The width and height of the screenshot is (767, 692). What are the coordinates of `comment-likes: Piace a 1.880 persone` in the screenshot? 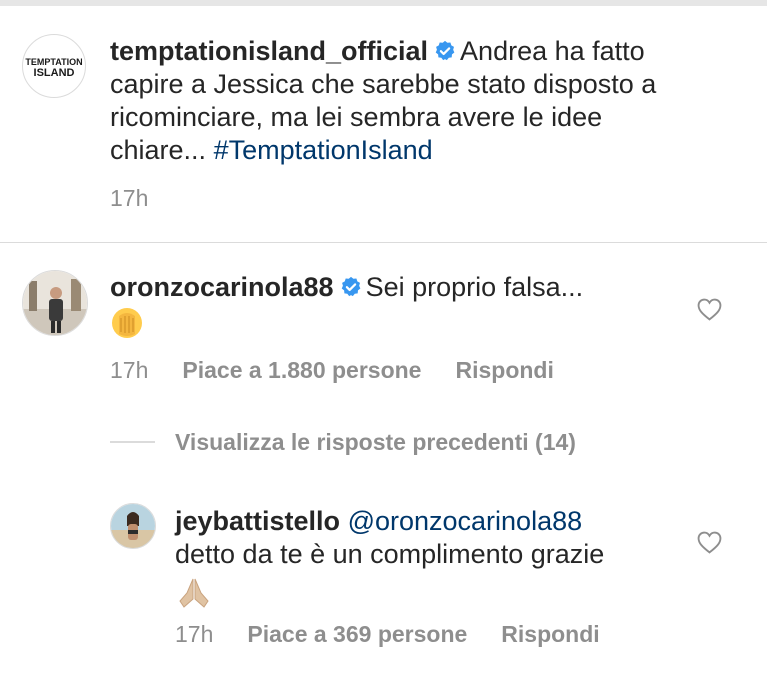 It's located at (301, 370).